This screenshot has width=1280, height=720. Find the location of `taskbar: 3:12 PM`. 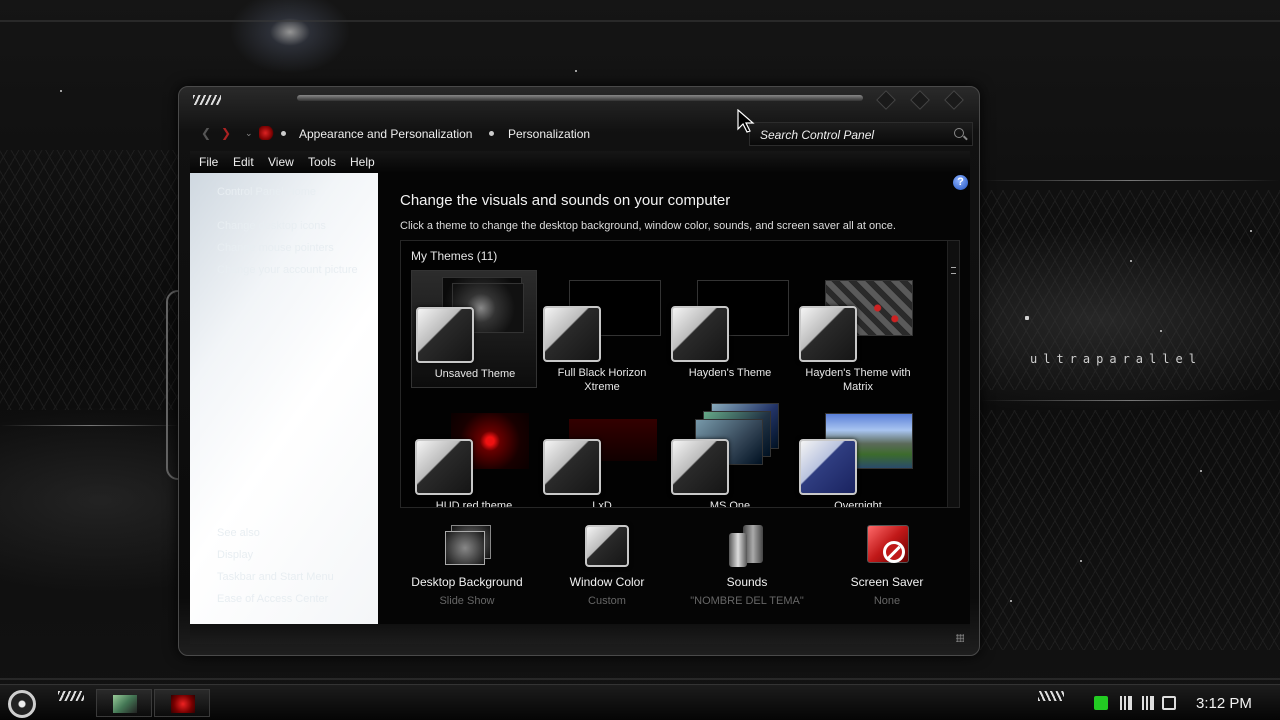

taskbar: 3:12 PM is located at coordinates (640, 702).